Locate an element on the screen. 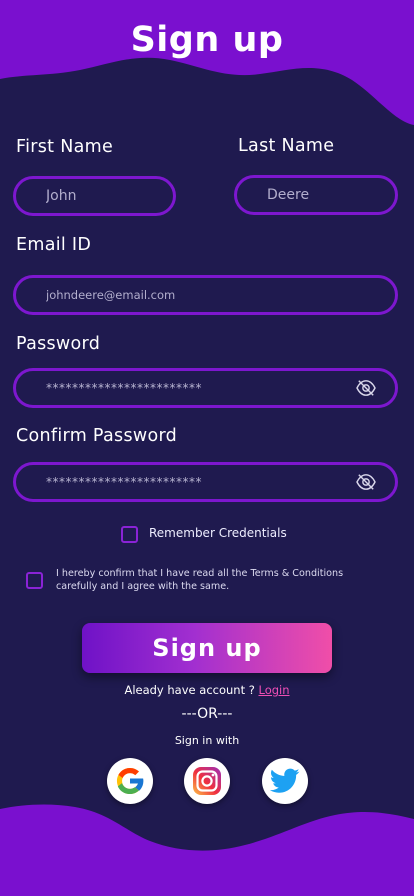 The width and height of the screenshot is (414, 896). terms-checkbox is located at coordinates (34, 580).